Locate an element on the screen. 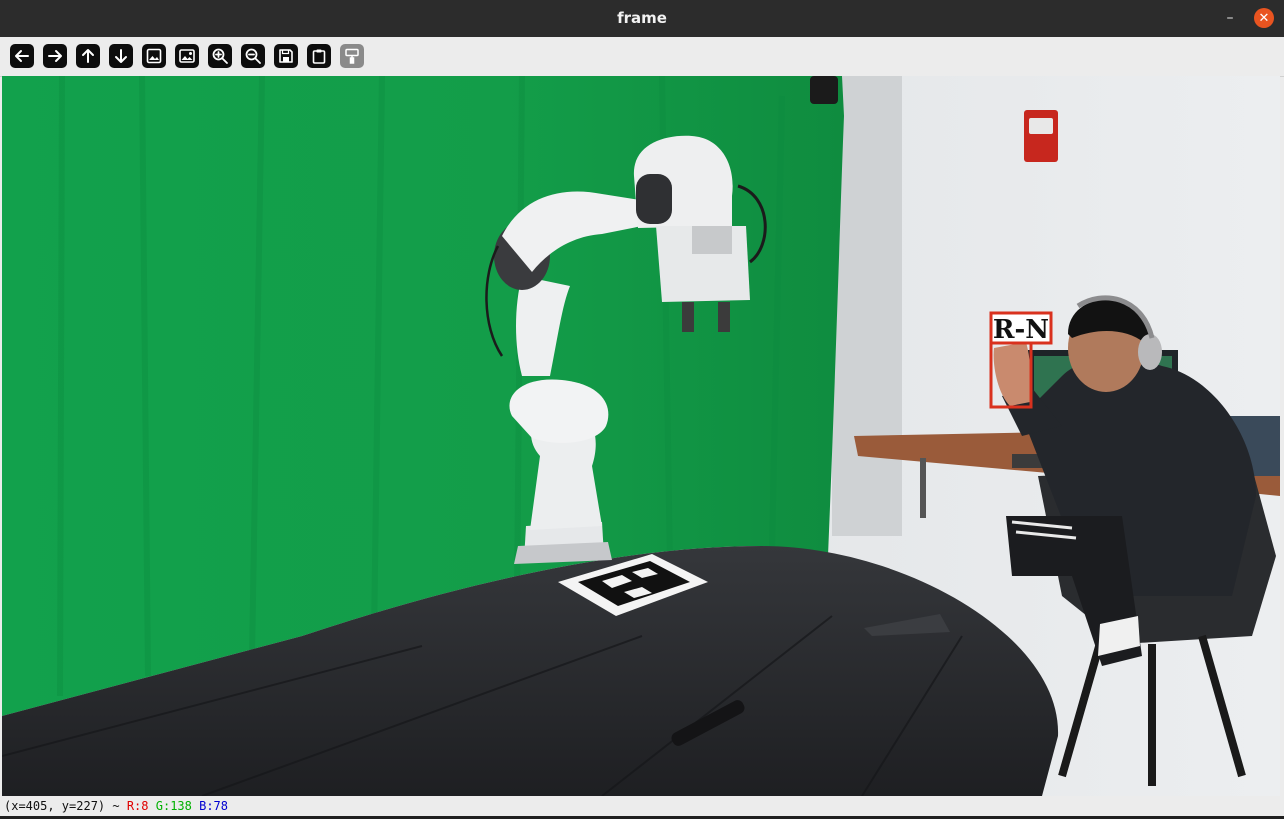 This screenshot has width=1284, height=819. properties-button is located at coordinates (352, 56).